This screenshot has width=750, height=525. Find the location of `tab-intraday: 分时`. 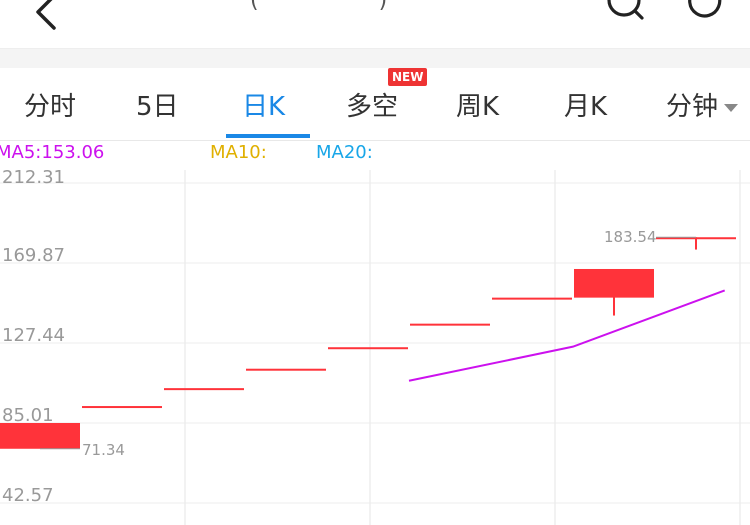

tab-intraday: 分时 is located at coordinates (50, 105).